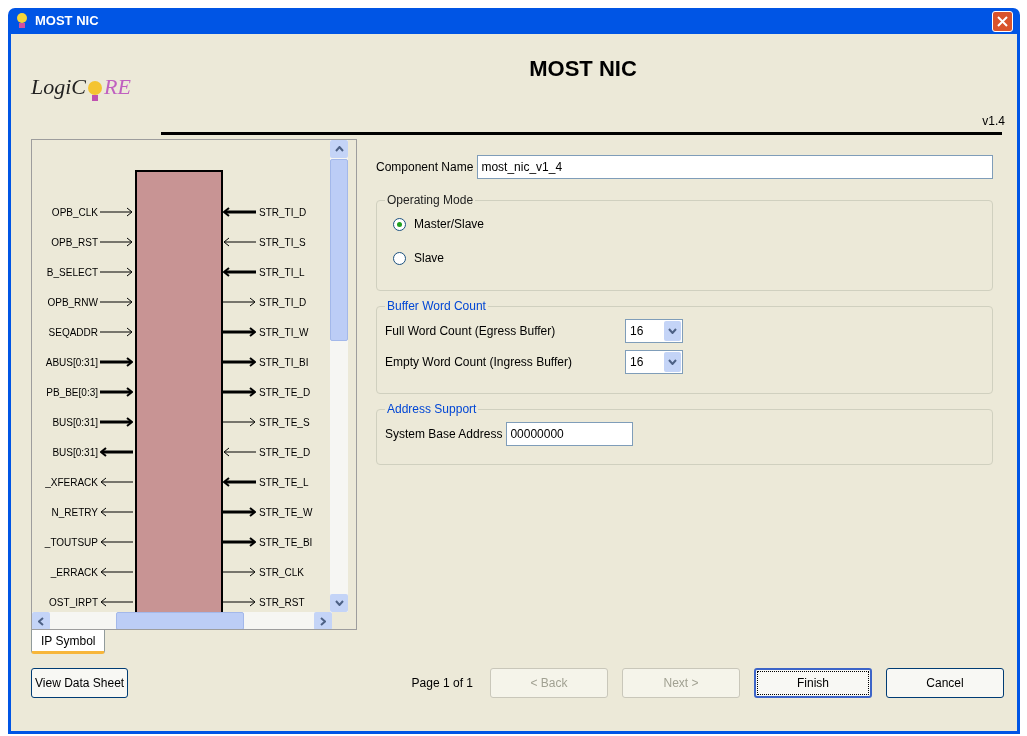 Image resolution: width=1027 pixels, height=736 pixels. Describe the element at coordinates (72, 272) in the screenshot. I see `pin-label: B_SELECT` at that location.